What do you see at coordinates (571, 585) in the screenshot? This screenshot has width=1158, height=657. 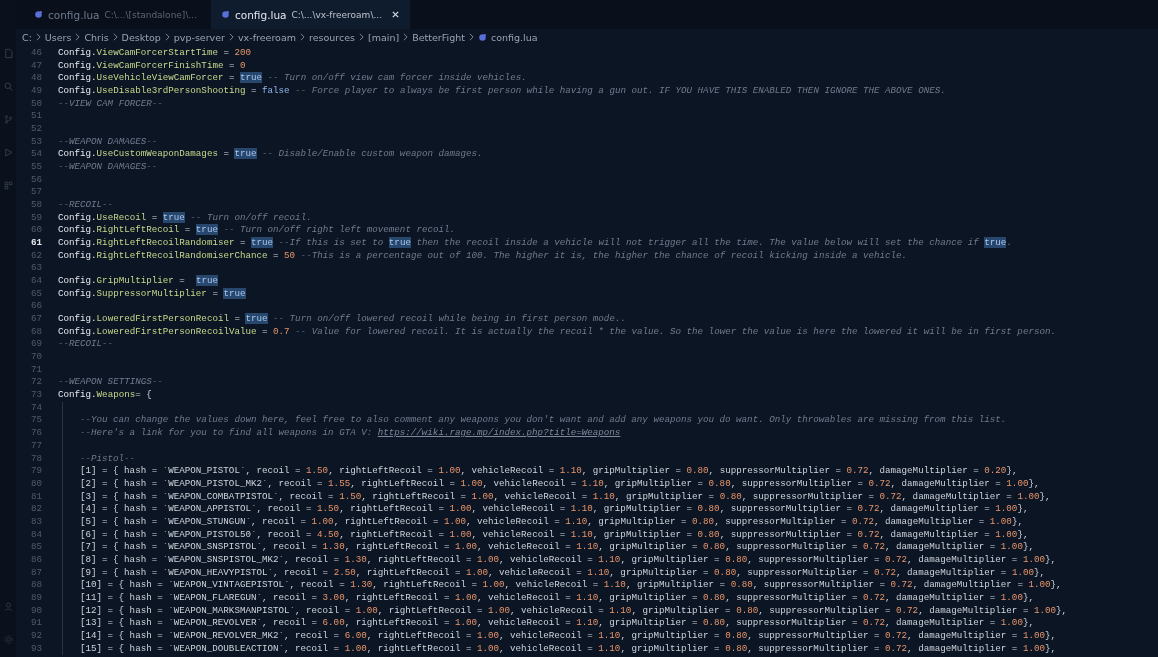 I see `code-line: [10] = { hash = `WEAPON_VINTAGEPISTOL`, recoil = 1.30, rightLeftRecoil = 1.00, vehicleRecoil = 1.10, gripMultiplier = 0.80, suppressorMultiplier = 0.72, damageMultiplier = 1.00},` at bounding box center [571, 585].